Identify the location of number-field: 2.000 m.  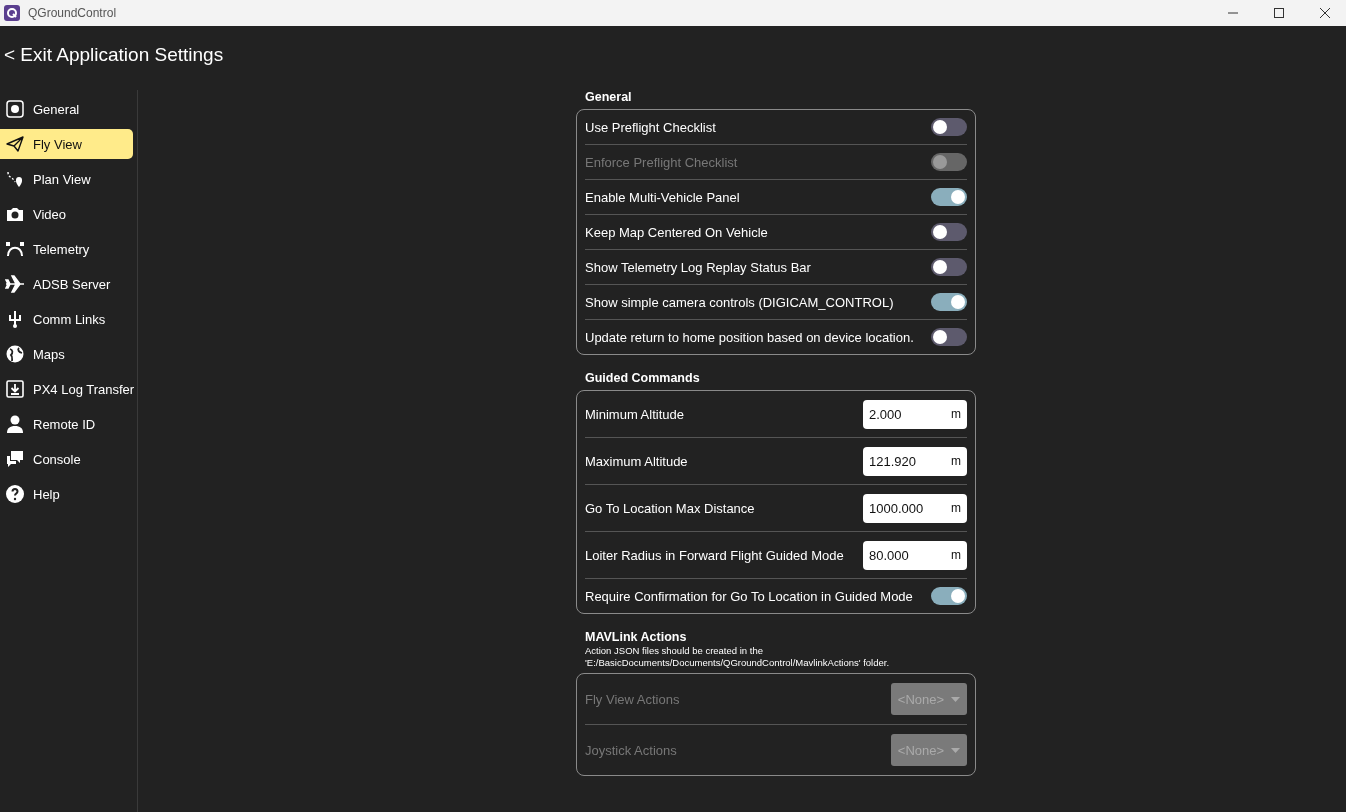
(915, 414).